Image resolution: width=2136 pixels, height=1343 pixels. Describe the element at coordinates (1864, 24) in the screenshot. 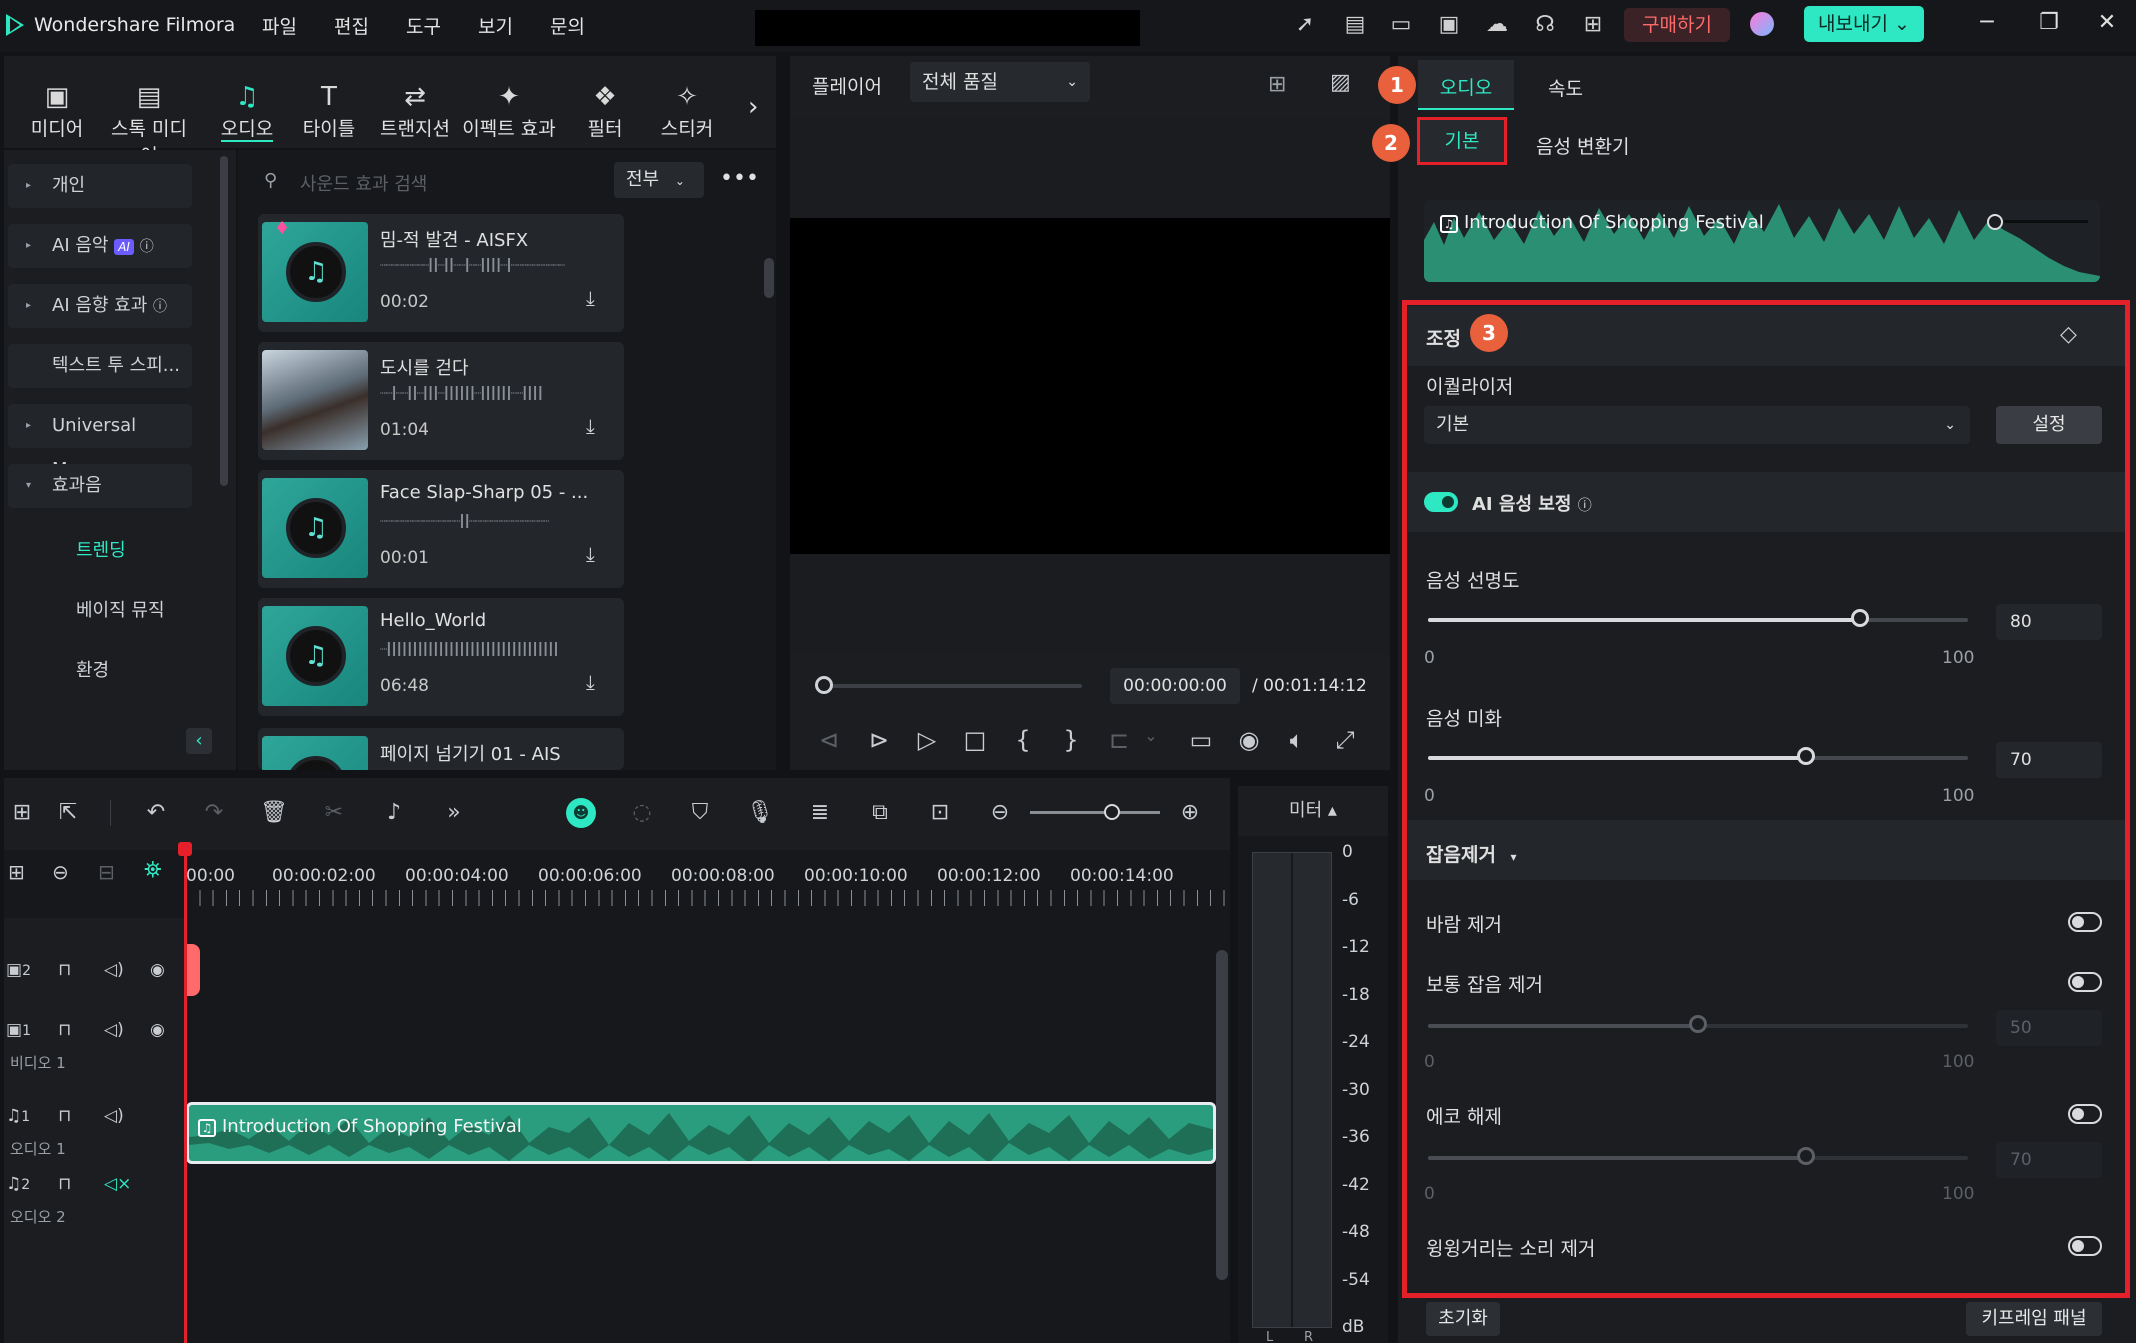

I see `export-button: 내보내기 ⌄` at that location.